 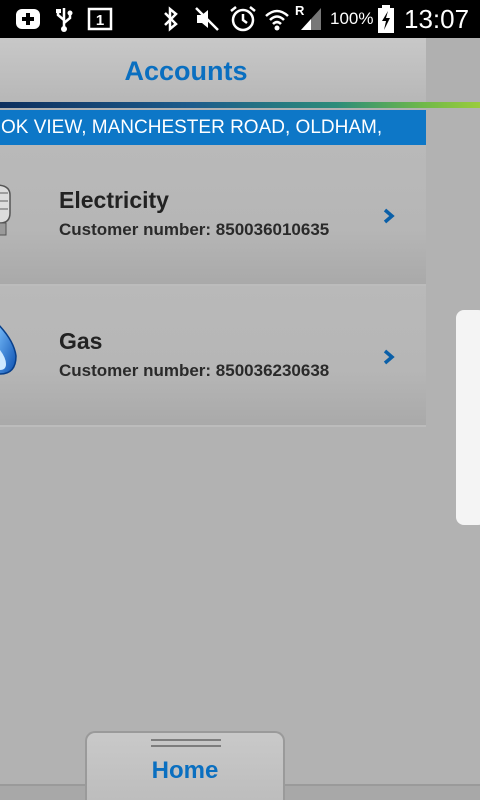 What do you see at coordinates (386, 19) in the screenshot?
I see `battery-charging-icon` at bounding box center [386, 19].